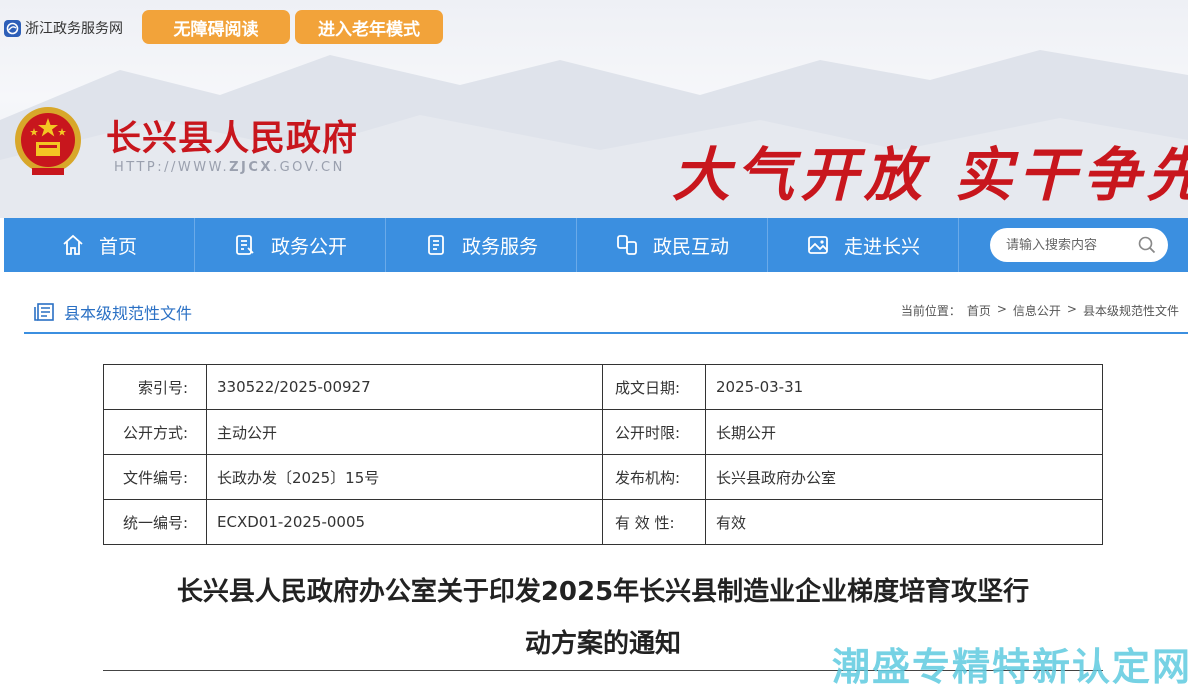 The width and height of the screenshot is (1188, 686). What do you see at coordinates (404, 387) in the screenshot?
I see `meta-value: 330522/2025-00927` at bounding box center [404, 387].